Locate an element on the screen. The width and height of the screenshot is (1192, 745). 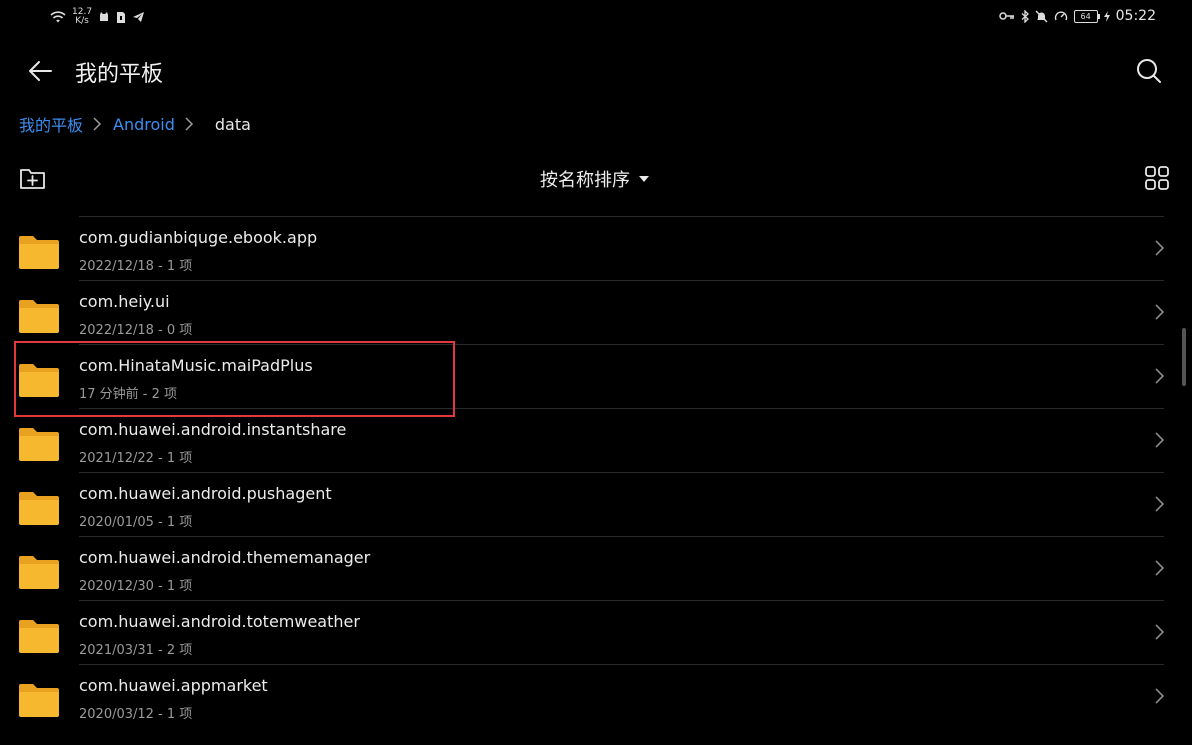
list-item: com.huawei.appmarket 2020/03/12 - 1 项 is located at coordinates (596, 696).